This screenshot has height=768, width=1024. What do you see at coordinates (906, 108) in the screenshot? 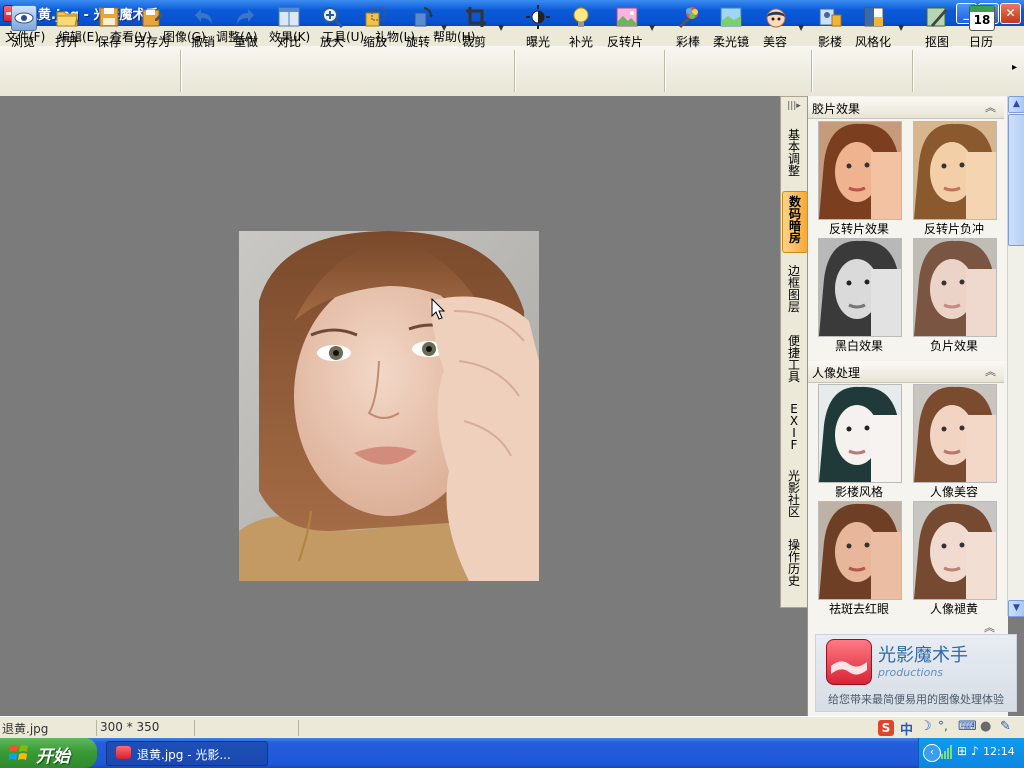
I see `section-film-effects-header: 胶片效果 ︽` at bounding box center [906, 108].